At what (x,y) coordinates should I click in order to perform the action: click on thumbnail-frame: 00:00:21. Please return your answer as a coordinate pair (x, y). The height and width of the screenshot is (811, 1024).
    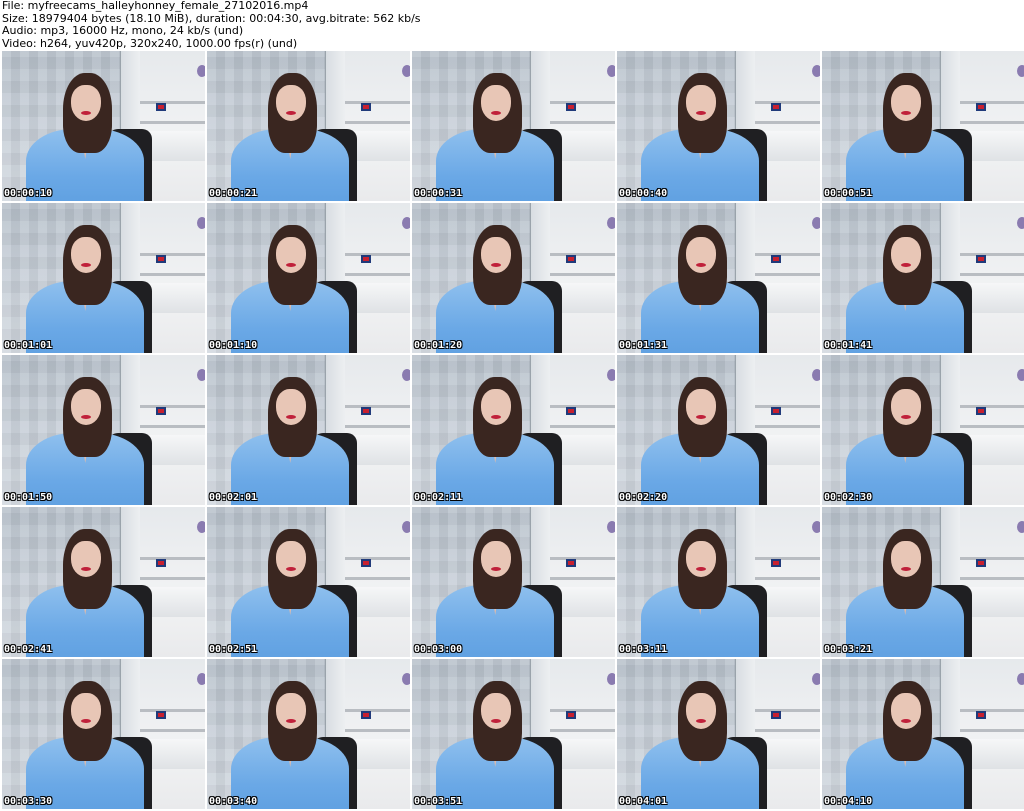
    Looking at the image, I should click on (308, 126).